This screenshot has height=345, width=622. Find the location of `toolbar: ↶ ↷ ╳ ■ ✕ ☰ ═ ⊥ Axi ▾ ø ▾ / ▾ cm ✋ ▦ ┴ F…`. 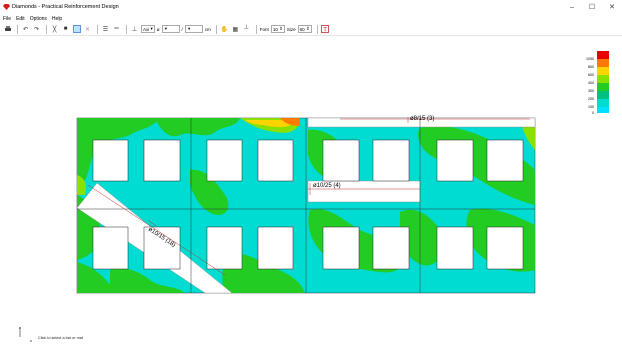

toolbar: ↶ ↷ ╳ ■ ✕ ☰ ═ ⊥ Axi ▾ ø ▾ / ▾ cm ✋ ▦ ┴ F… is located at coordinates (311, 29).